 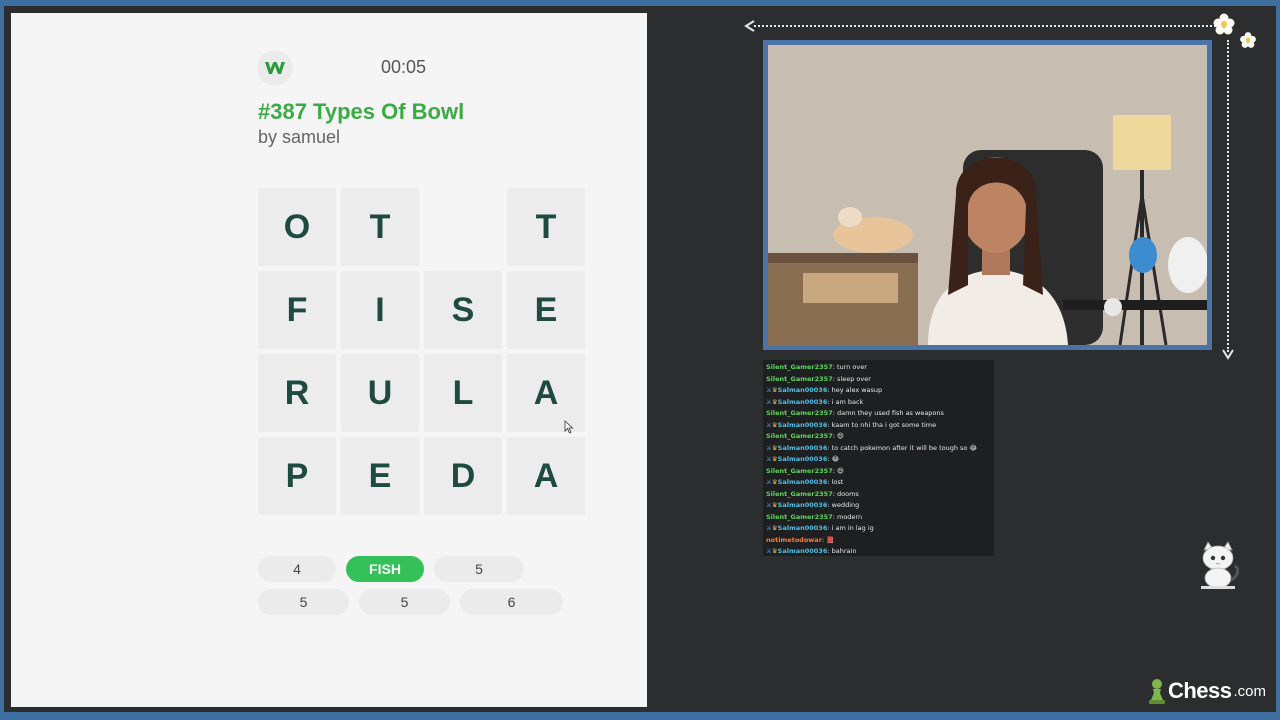 What do you see at coordinates (848, 493) in the screenshot?
I see `chat-text: dooms` at bounding box center [848, 493].